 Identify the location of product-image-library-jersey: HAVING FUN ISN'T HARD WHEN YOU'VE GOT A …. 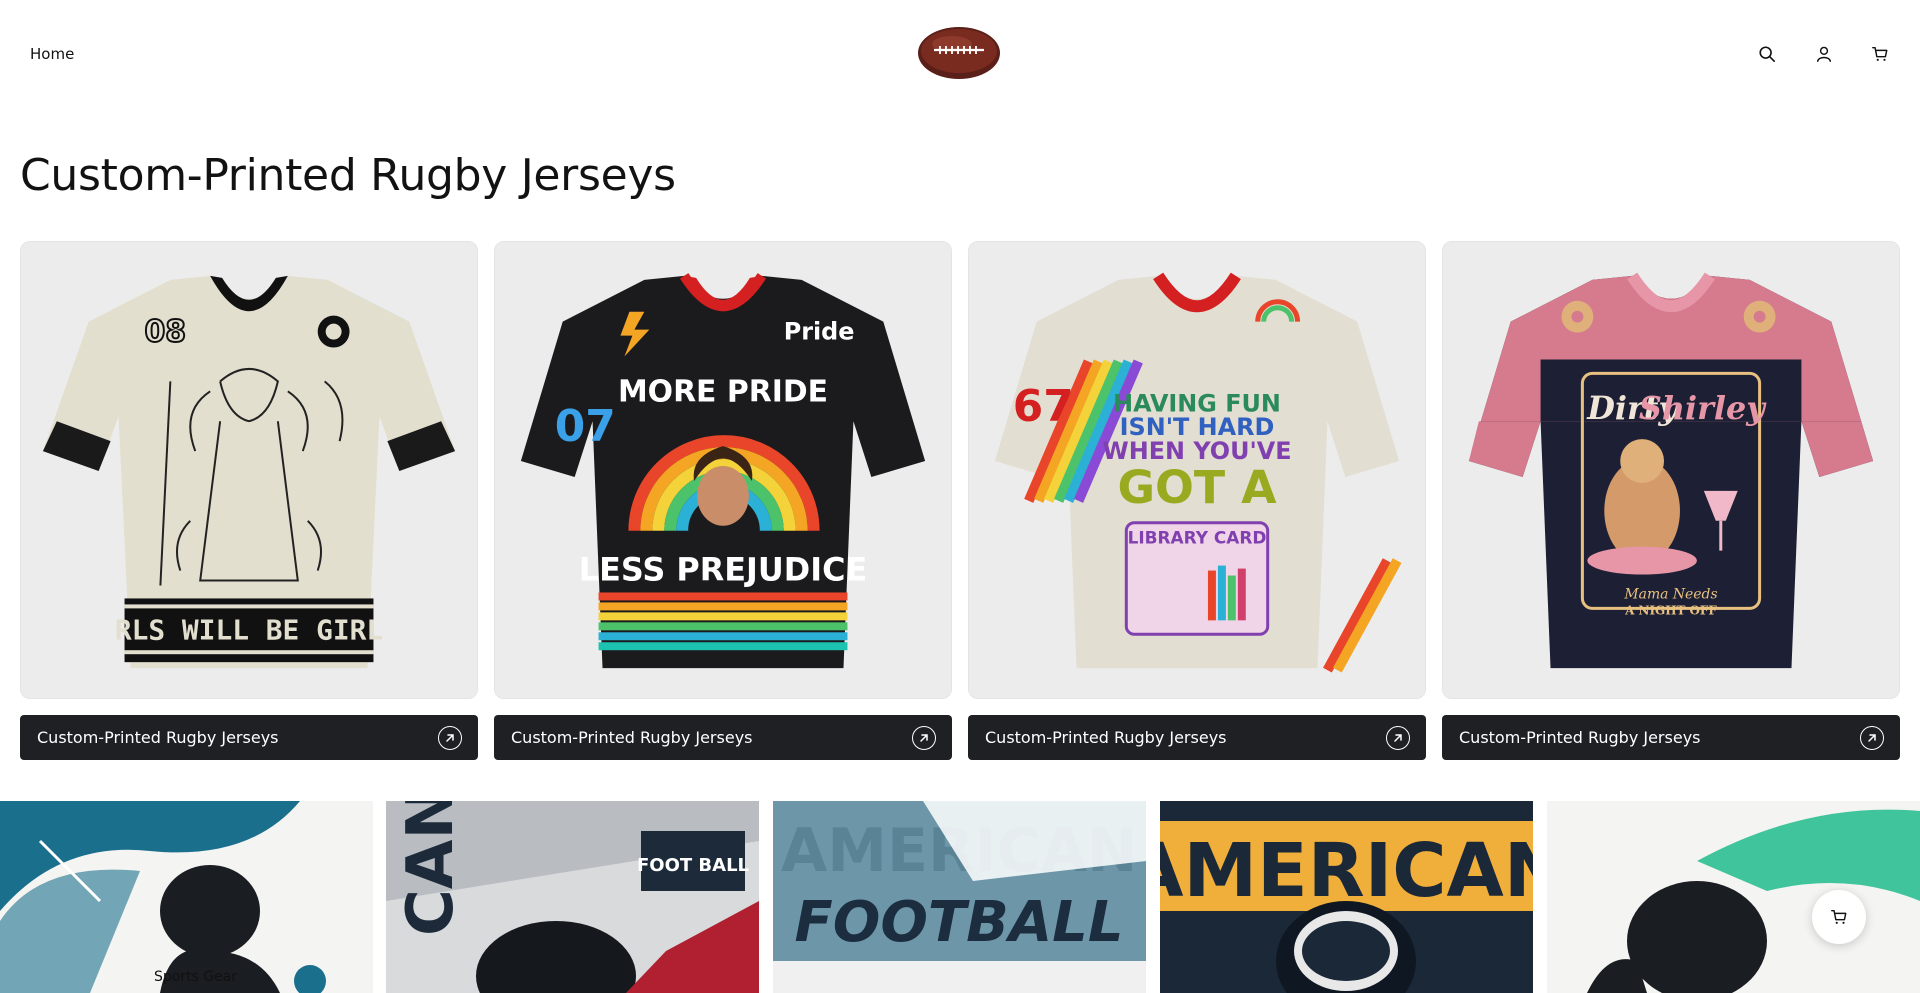
(1197, 470).